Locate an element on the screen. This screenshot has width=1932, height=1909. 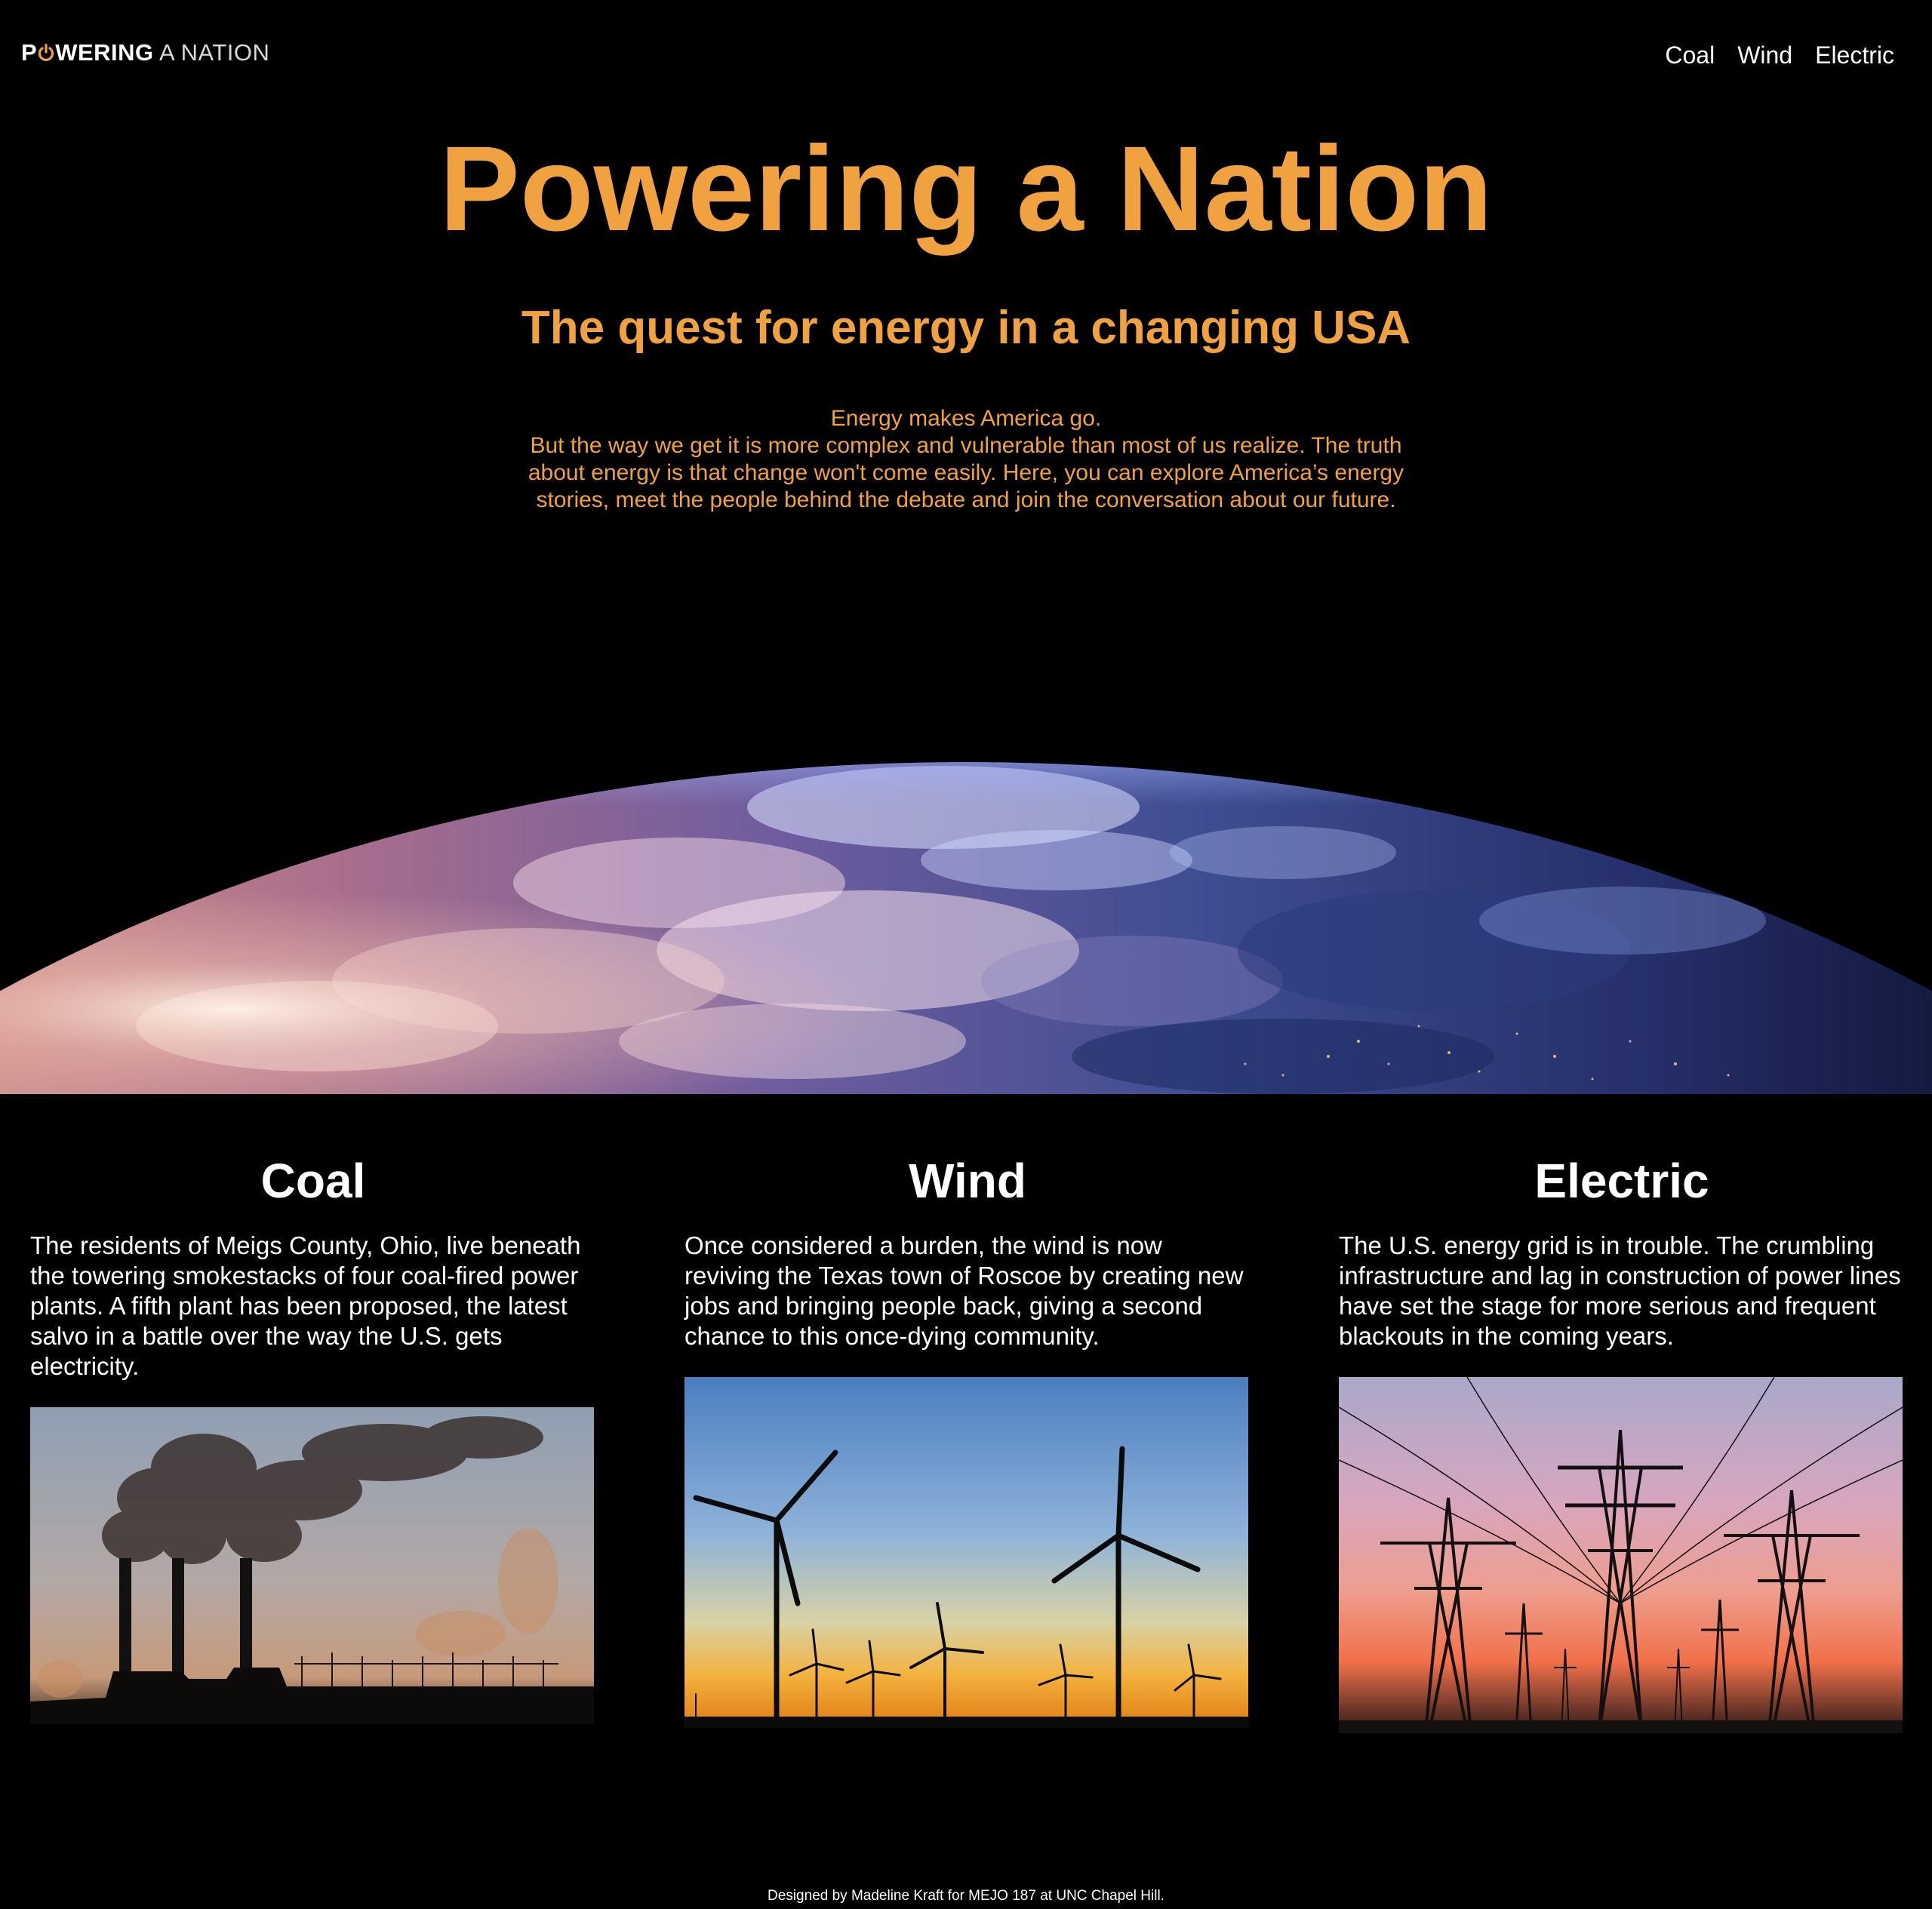
nav-link-wind: Wind is located at coordinates (1764, 55).